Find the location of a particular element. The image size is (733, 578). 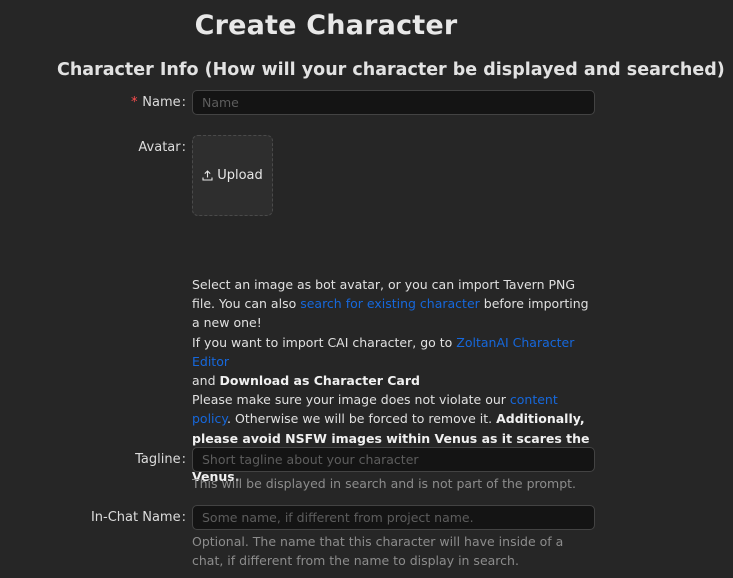

avatar-upload-button: Upload is located at coordinates (232, 175).